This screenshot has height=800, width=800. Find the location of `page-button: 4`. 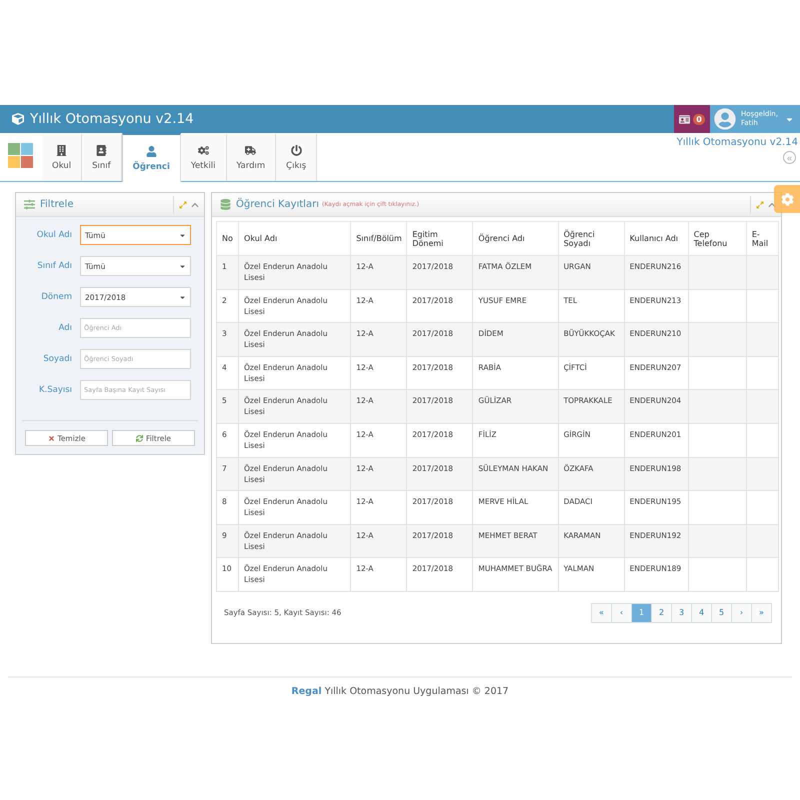

page-button: 4 is located at coordinates (701, 612).